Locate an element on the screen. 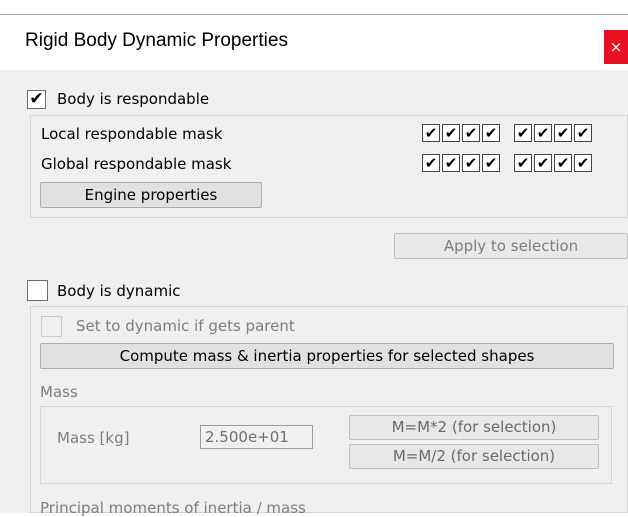 The height and width of the screenshot is (517, 628). dynamic-checkbox is located at coordinates (37, 290).